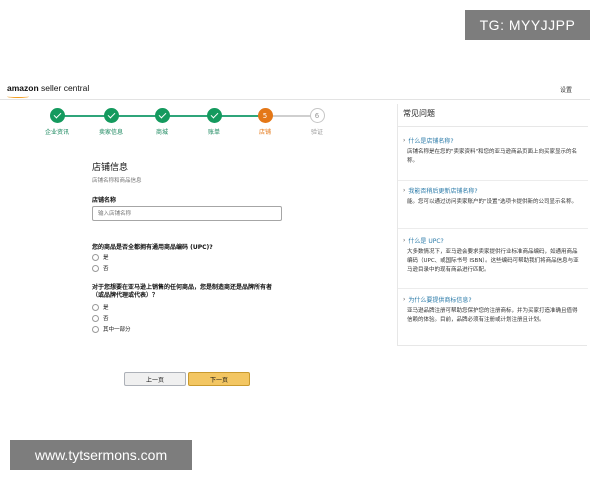 This screenshot has width=600, height=480. What do you see at coordinates (182, 287) in the screenshot?
I see `brand-question-line-1: 对于您想要在亚马逊上销售的任何商品，您是制造商还是品牌所有者` at bounding box center [182, 287].